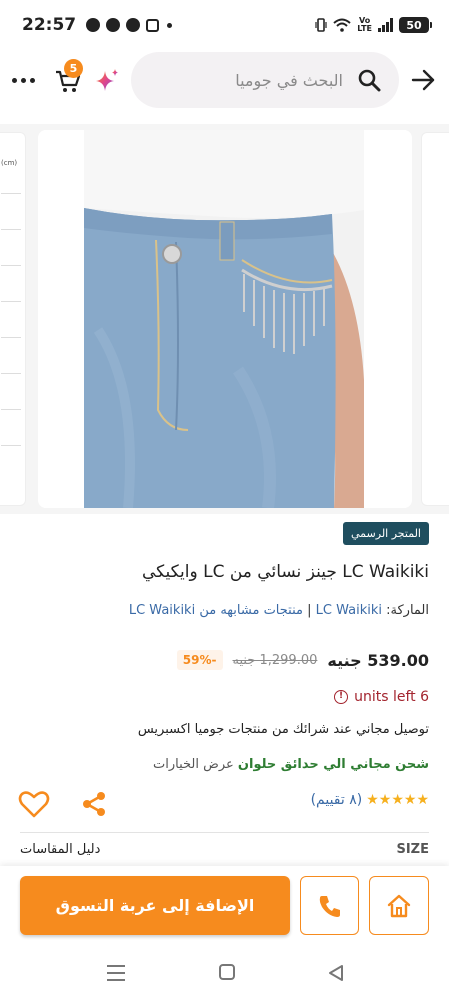  I want to click on status-bar: 22:57 Vo LTE 50, so click(224, 25).